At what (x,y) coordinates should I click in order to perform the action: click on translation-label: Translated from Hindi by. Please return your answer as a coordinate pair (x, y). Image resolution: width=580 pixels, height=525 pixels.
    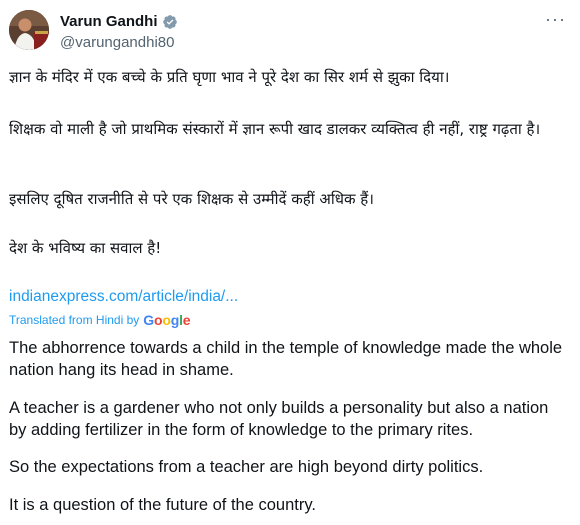
    Looking at the image, I should click on (74, 320).